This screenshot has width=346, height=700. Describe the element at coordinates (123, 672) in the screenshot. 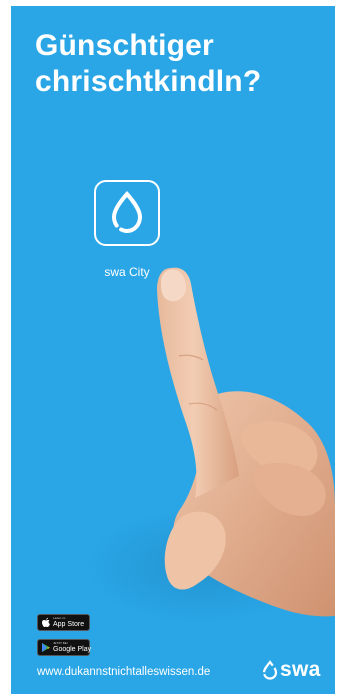

I see `website-link: www.dukannstnichtalleswissen.de` at that location.